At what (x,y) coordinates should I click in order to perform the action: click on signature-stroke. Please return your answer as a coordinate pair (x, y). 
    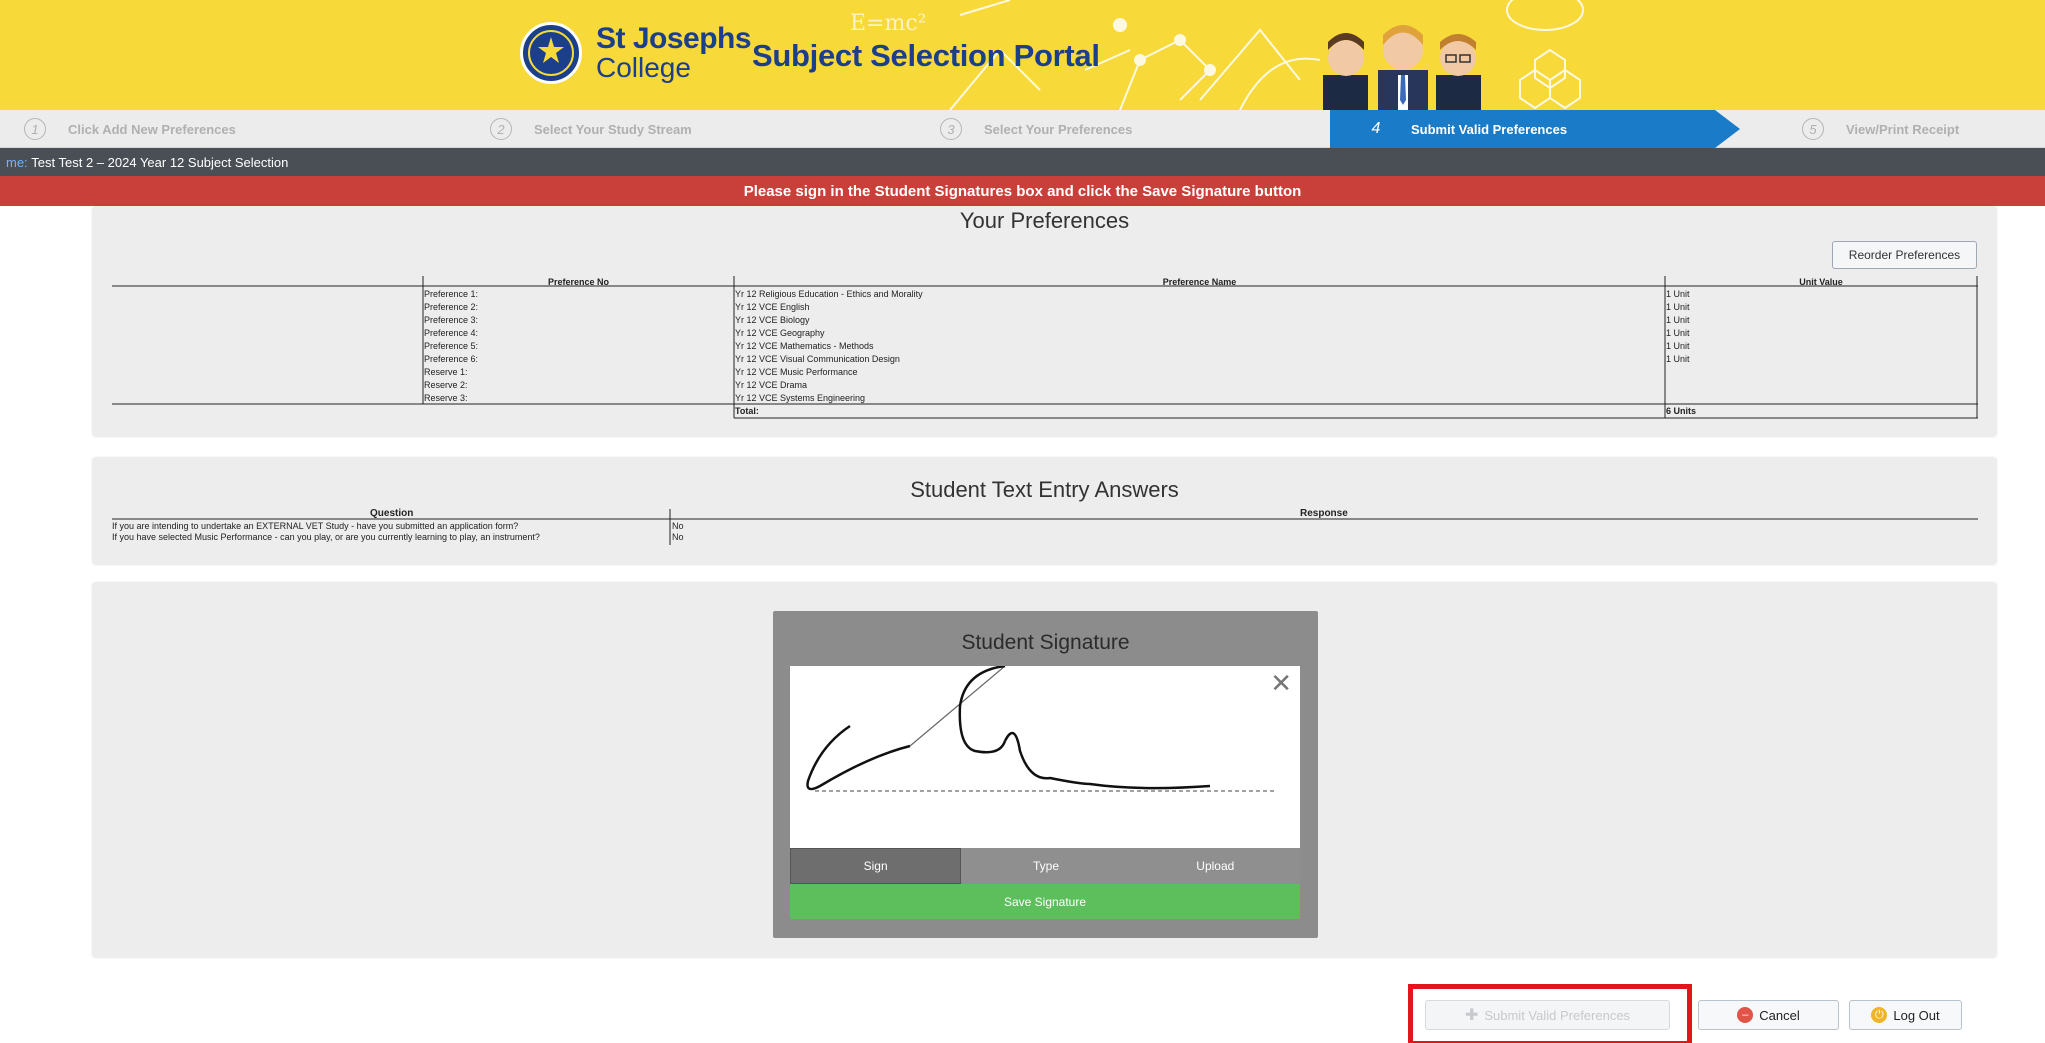
    Looking at the image, I should click on (1040, 728).